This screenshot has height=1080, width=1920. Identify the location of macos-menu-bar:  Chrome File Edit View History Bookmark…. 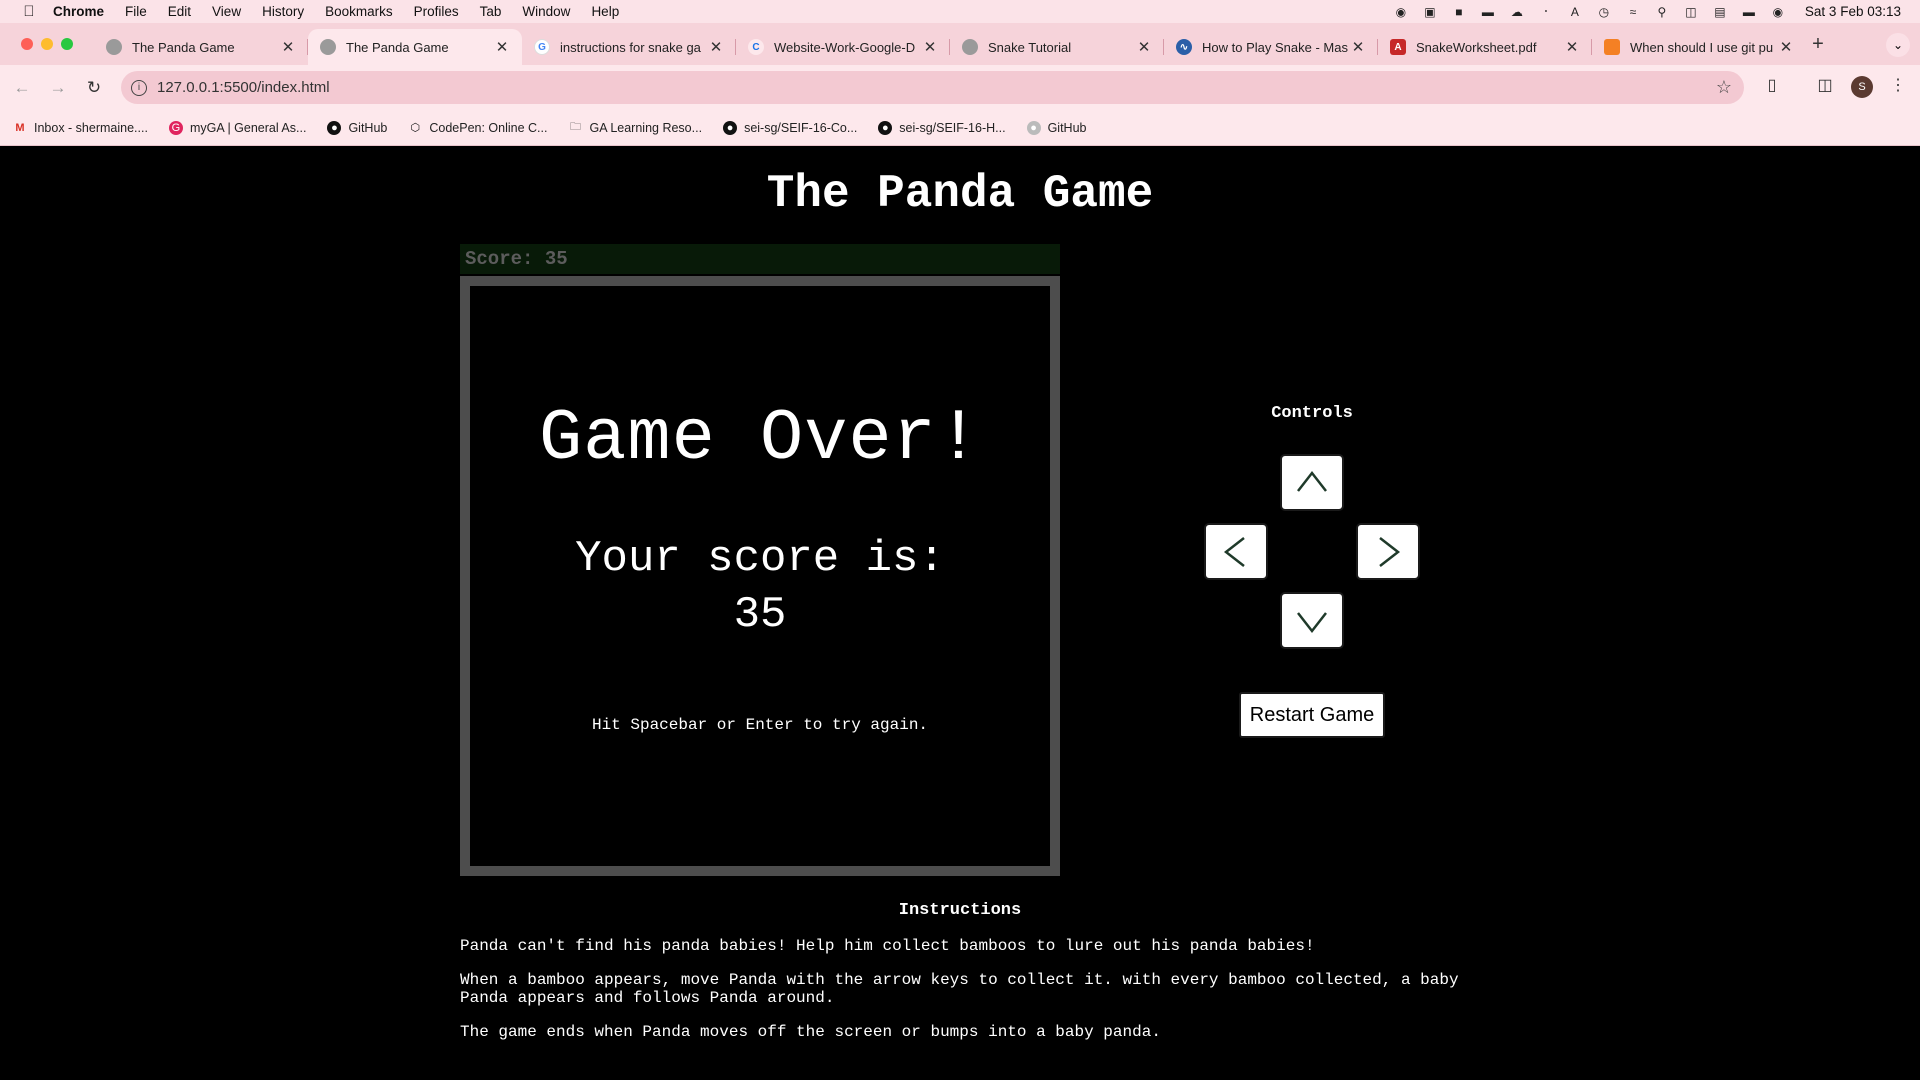
(960, 11).